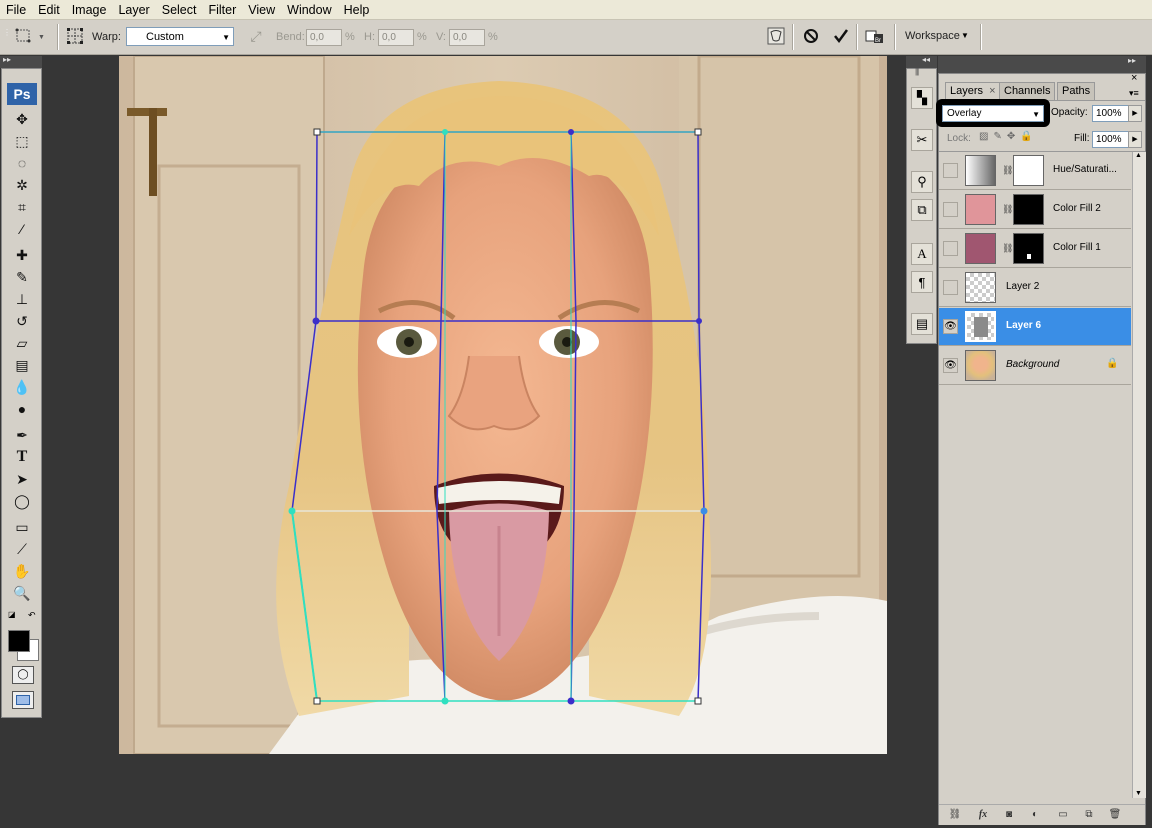 This screenshot has height=828, width=1152. Describe the element at coordinates (1110, 113) in the screenshot. I see `opacity-field: 100%` at that location.